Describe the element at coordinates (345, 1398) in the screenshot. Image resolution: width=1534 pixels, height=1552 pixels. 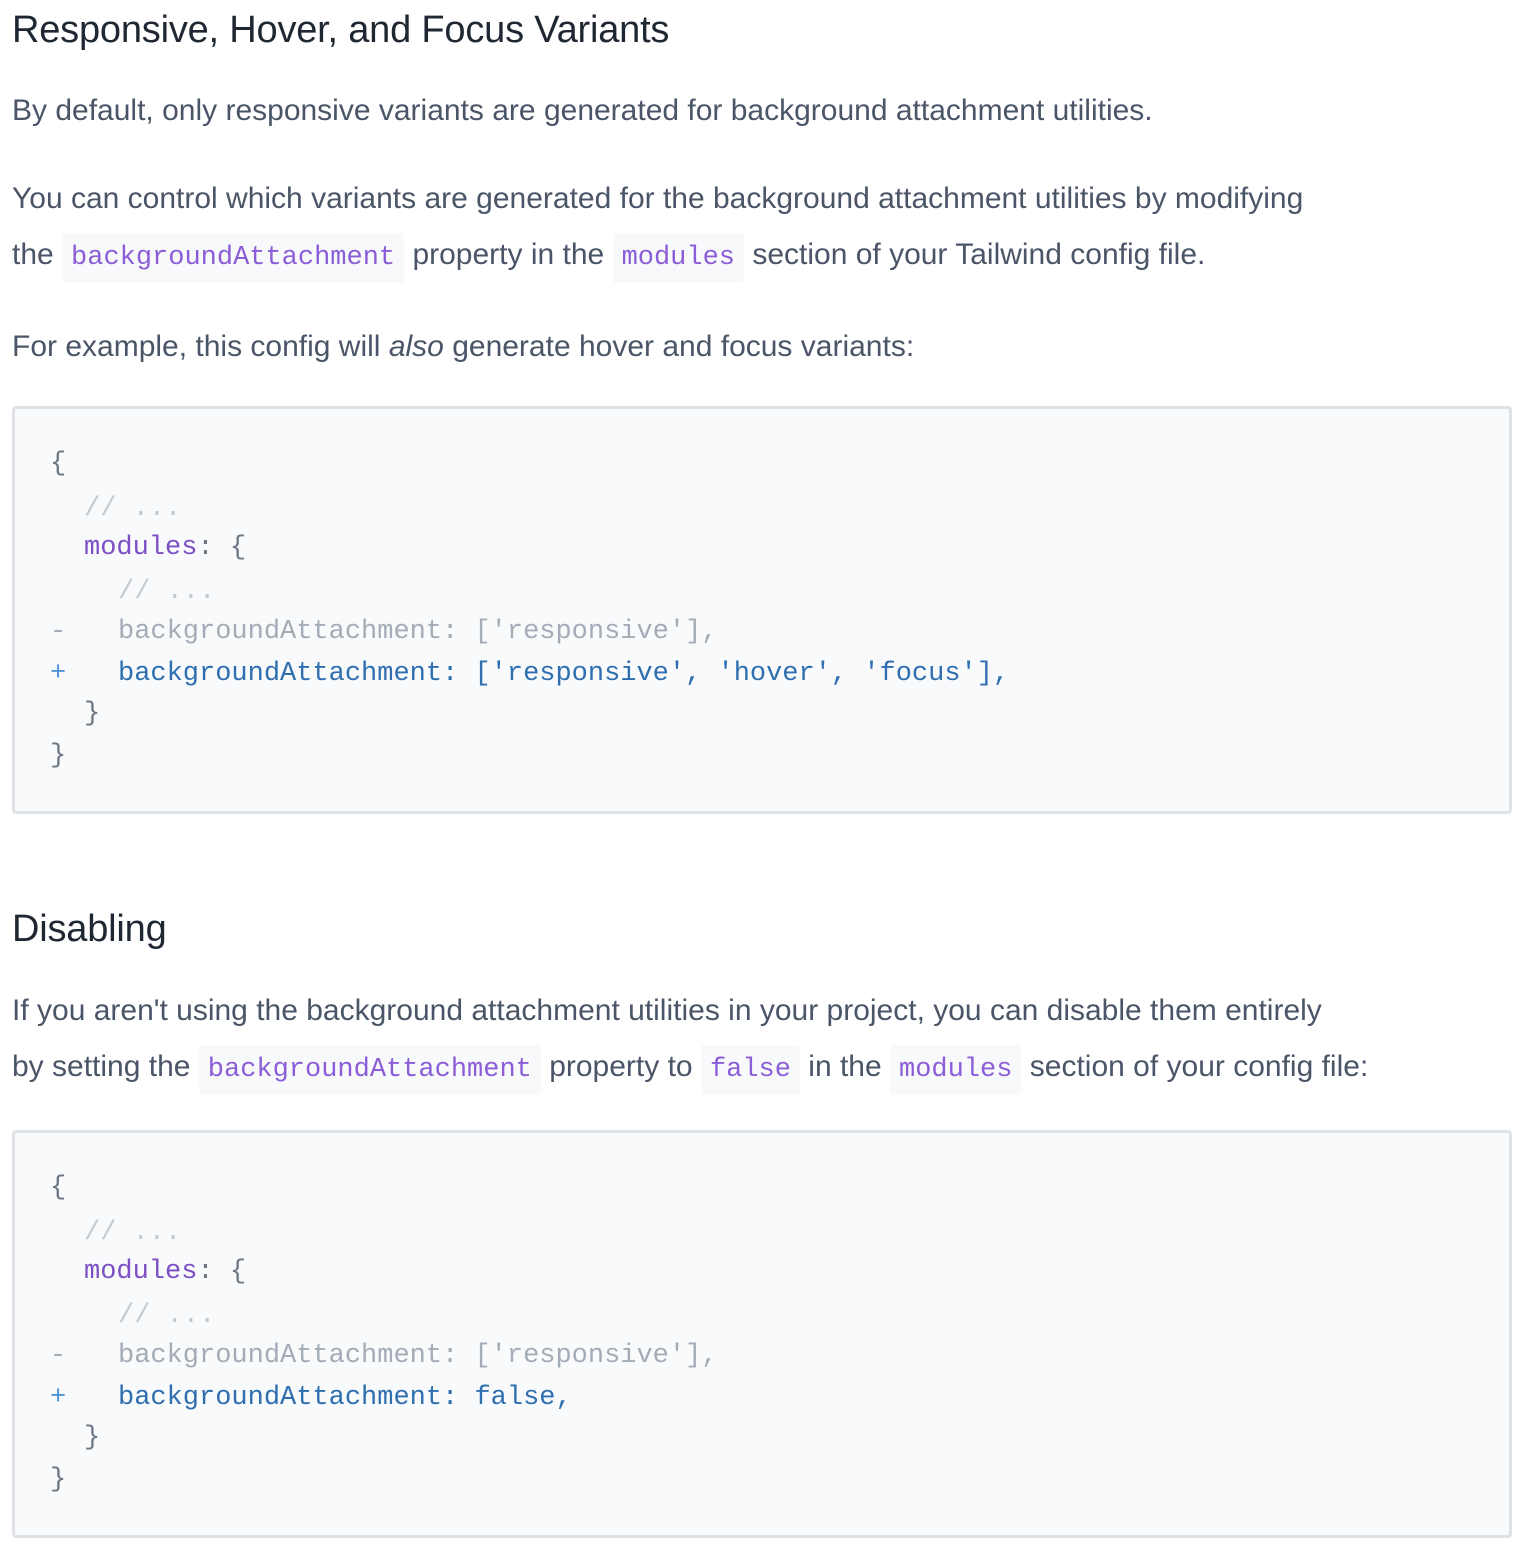
I see `diff-added-line: backgroundAttachment: false,` at that location.